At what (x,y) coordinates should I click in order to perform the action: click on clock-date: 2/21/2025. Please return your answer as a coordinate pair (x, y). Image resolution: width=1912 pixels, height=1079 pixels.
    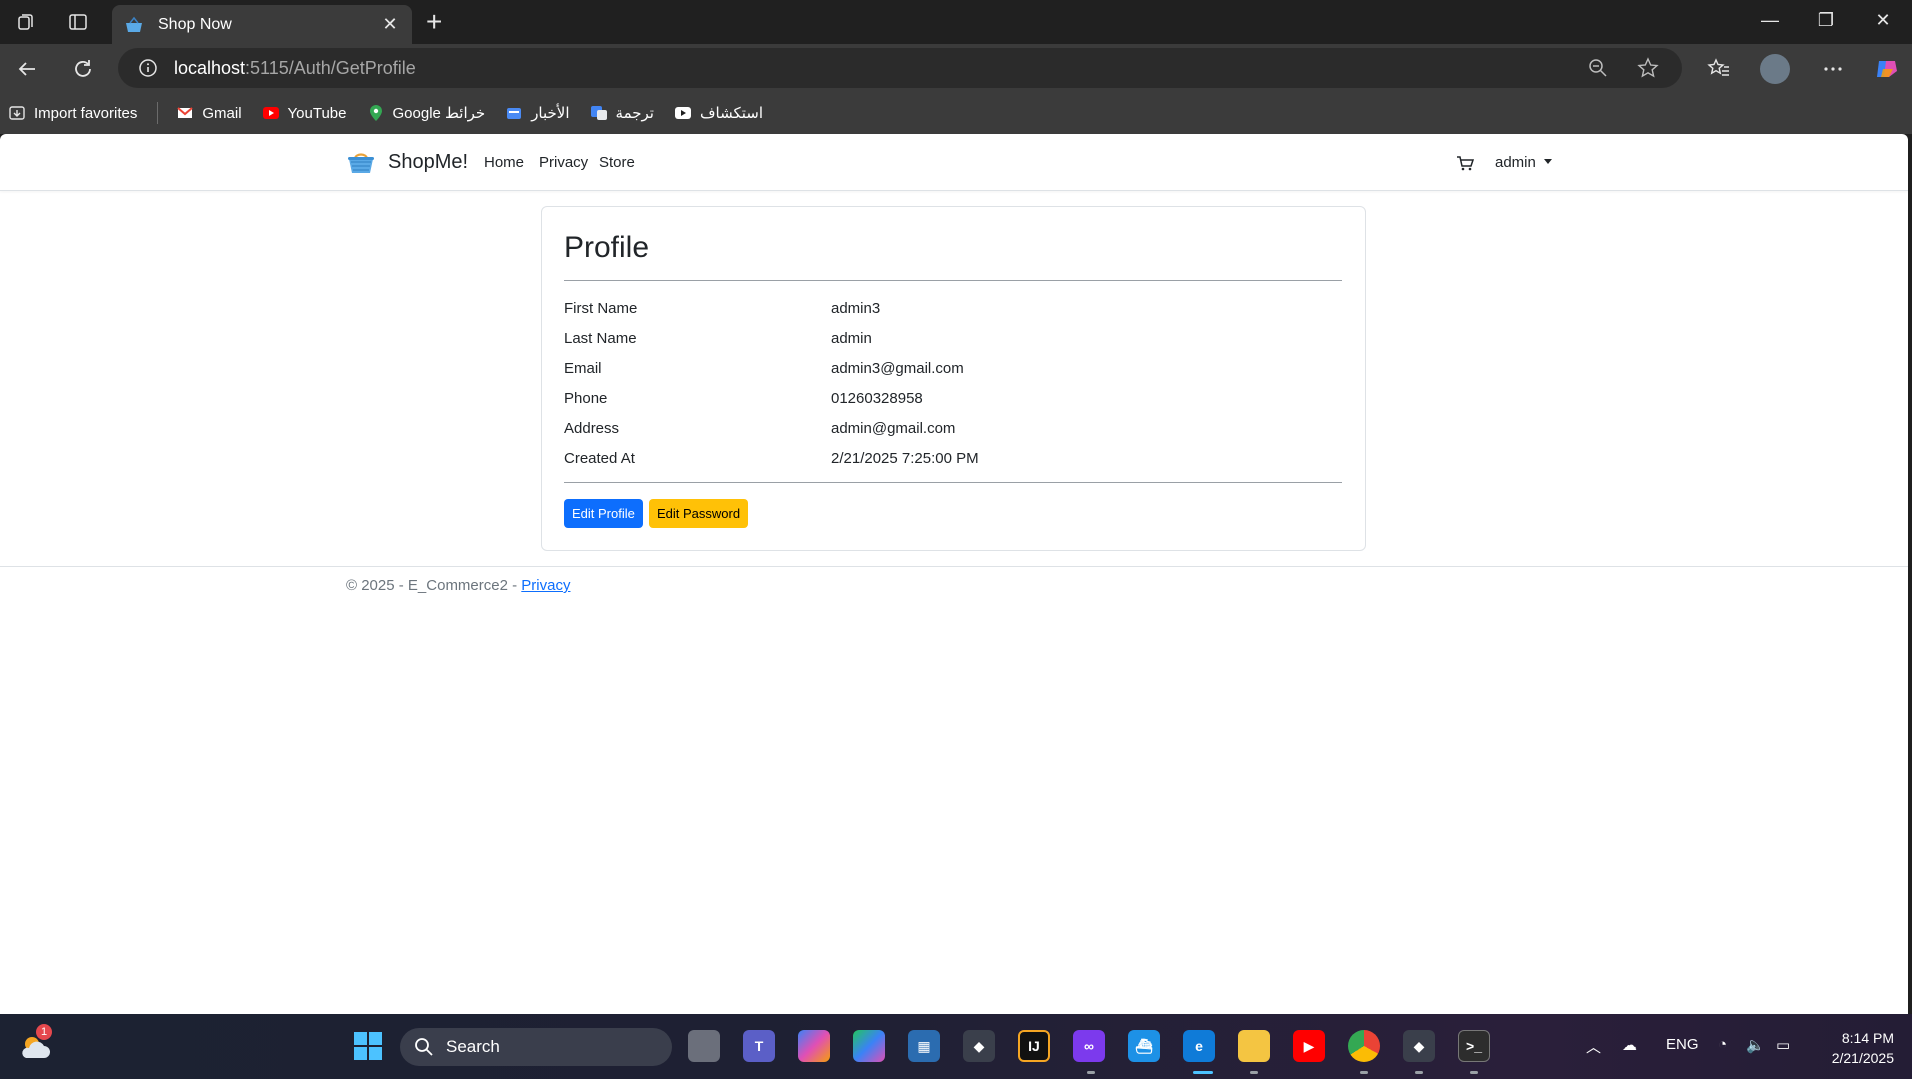
    Looking at the image, I should click on (1862, 1058).